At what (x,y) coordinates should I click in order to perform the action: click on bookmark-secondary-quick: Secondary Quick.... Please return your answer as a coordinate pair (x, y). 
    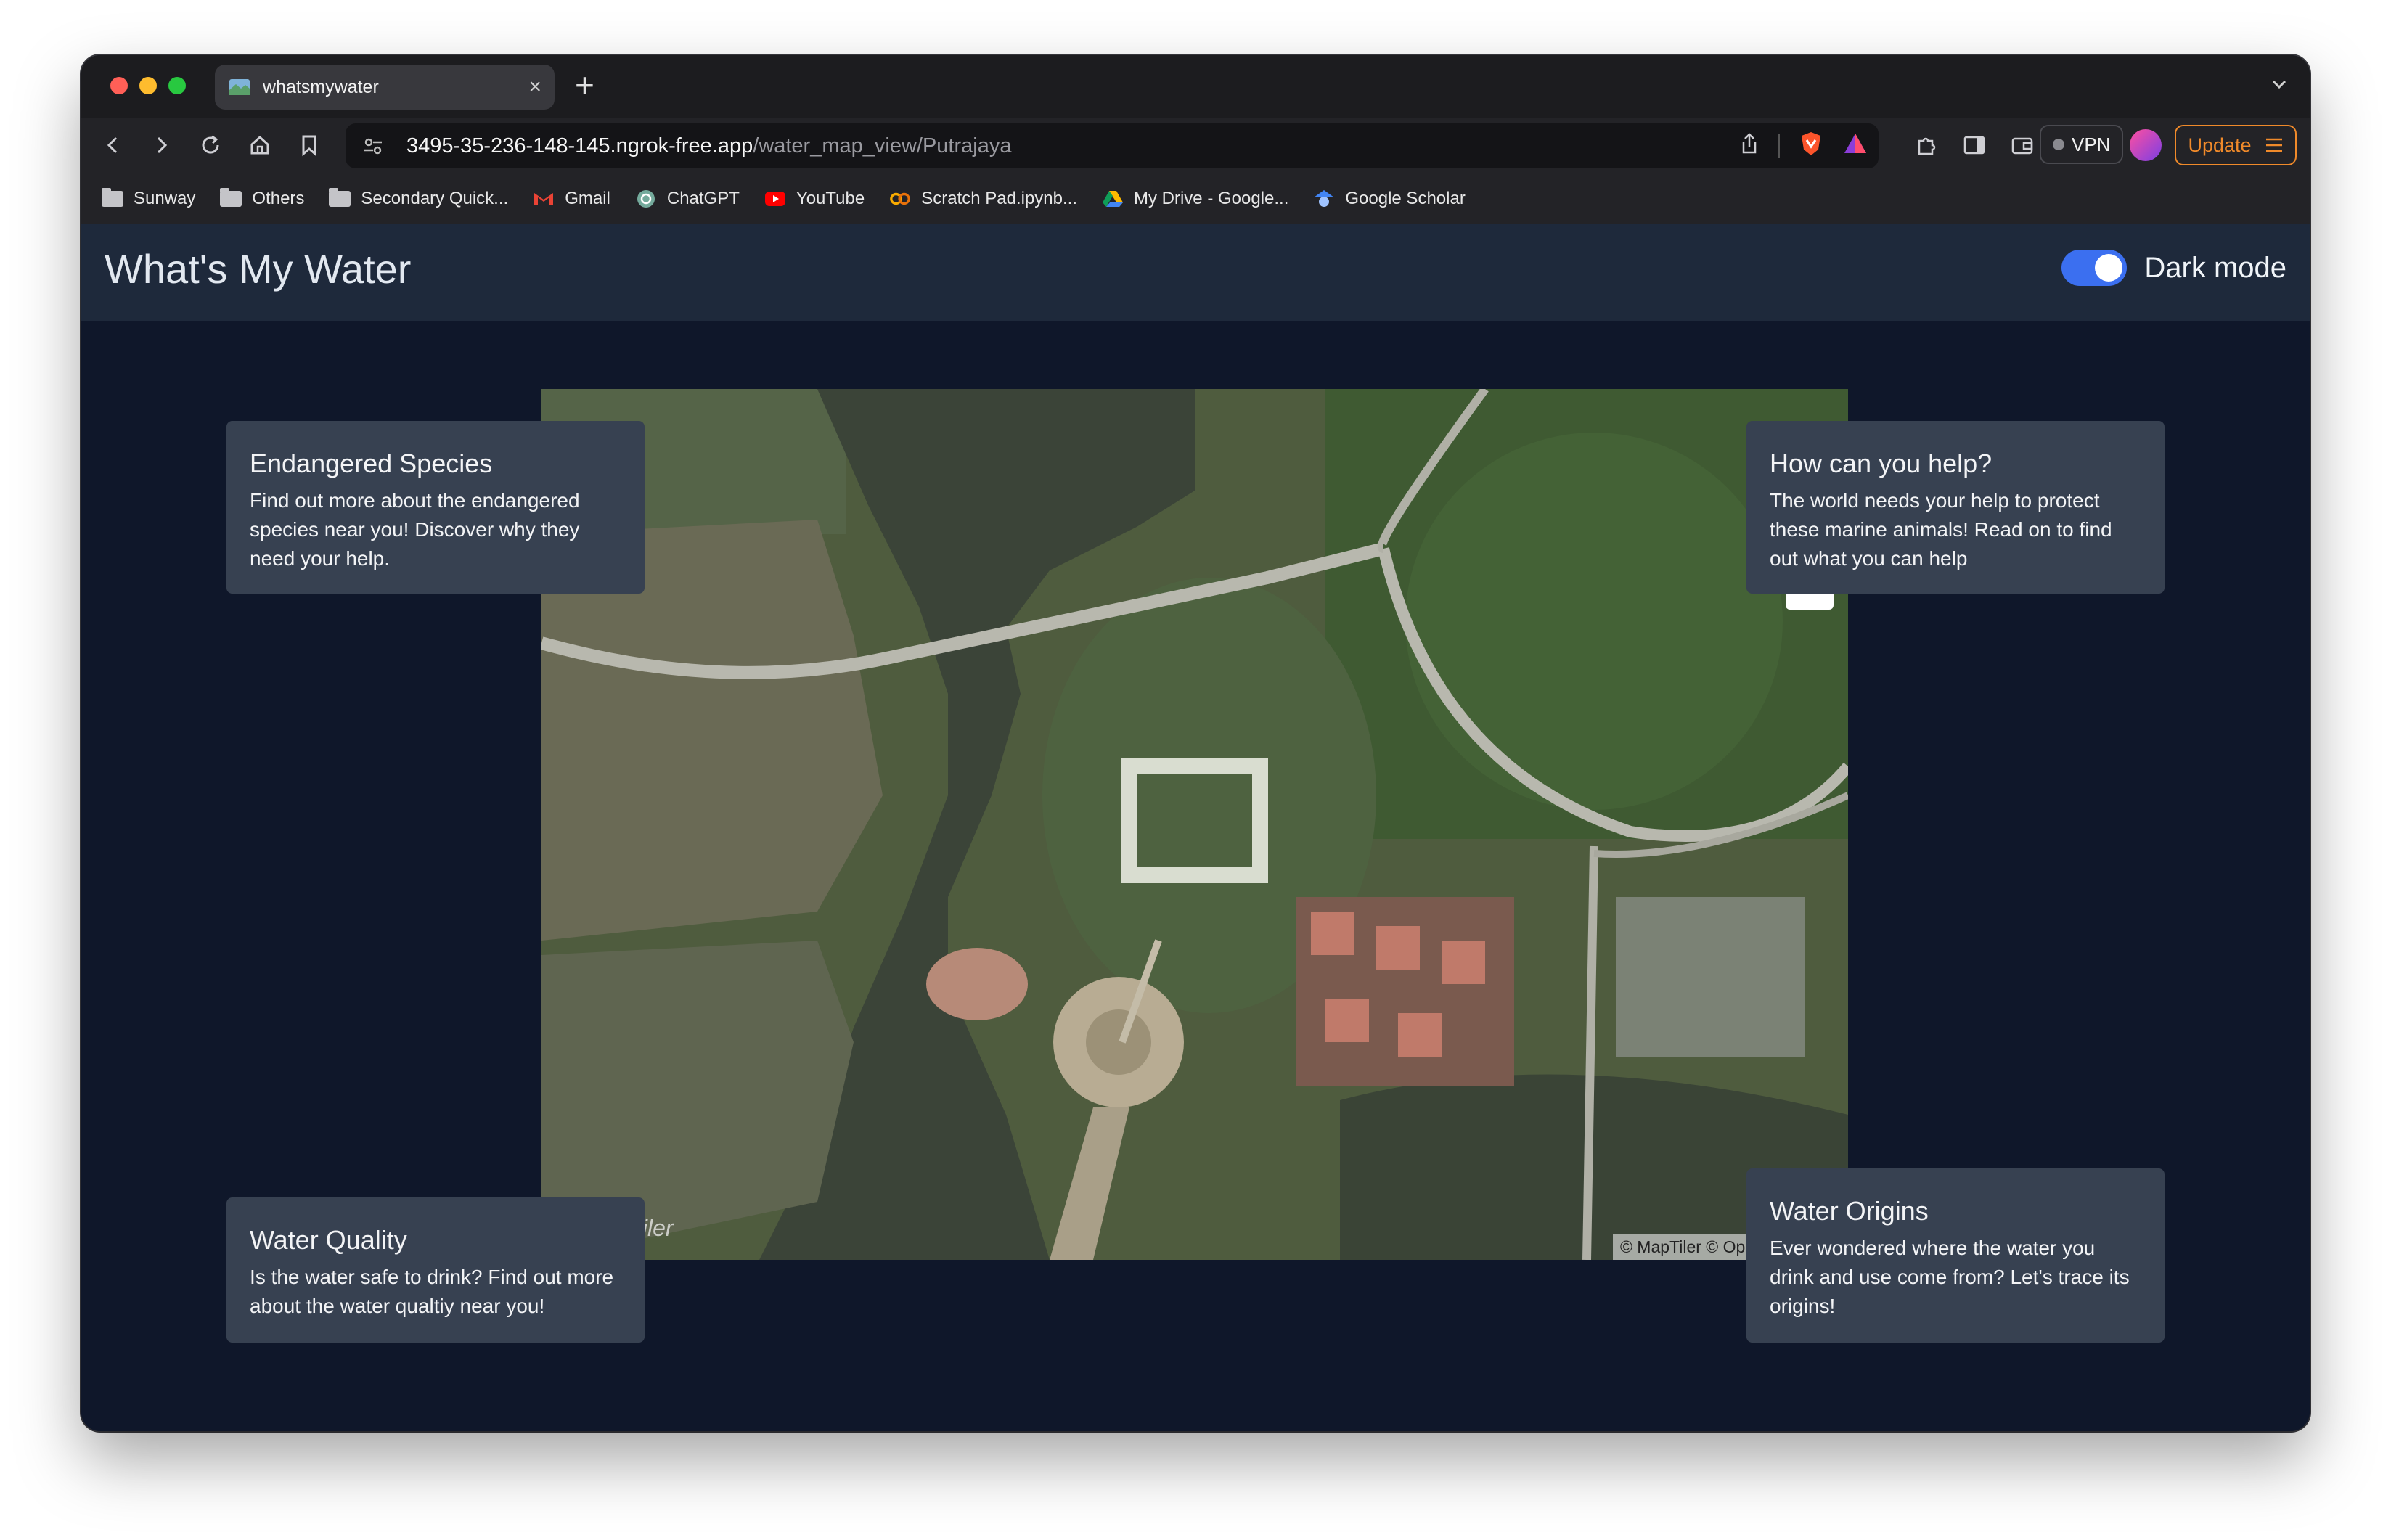
    Looking at the image, I should click on (419, 198).